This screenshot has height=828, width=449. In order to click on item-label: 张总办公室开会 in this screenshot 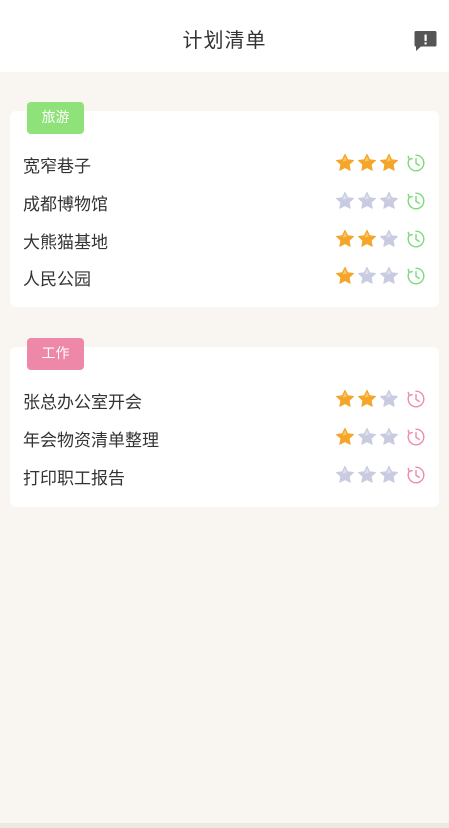, I will do `click(82, 403)`.